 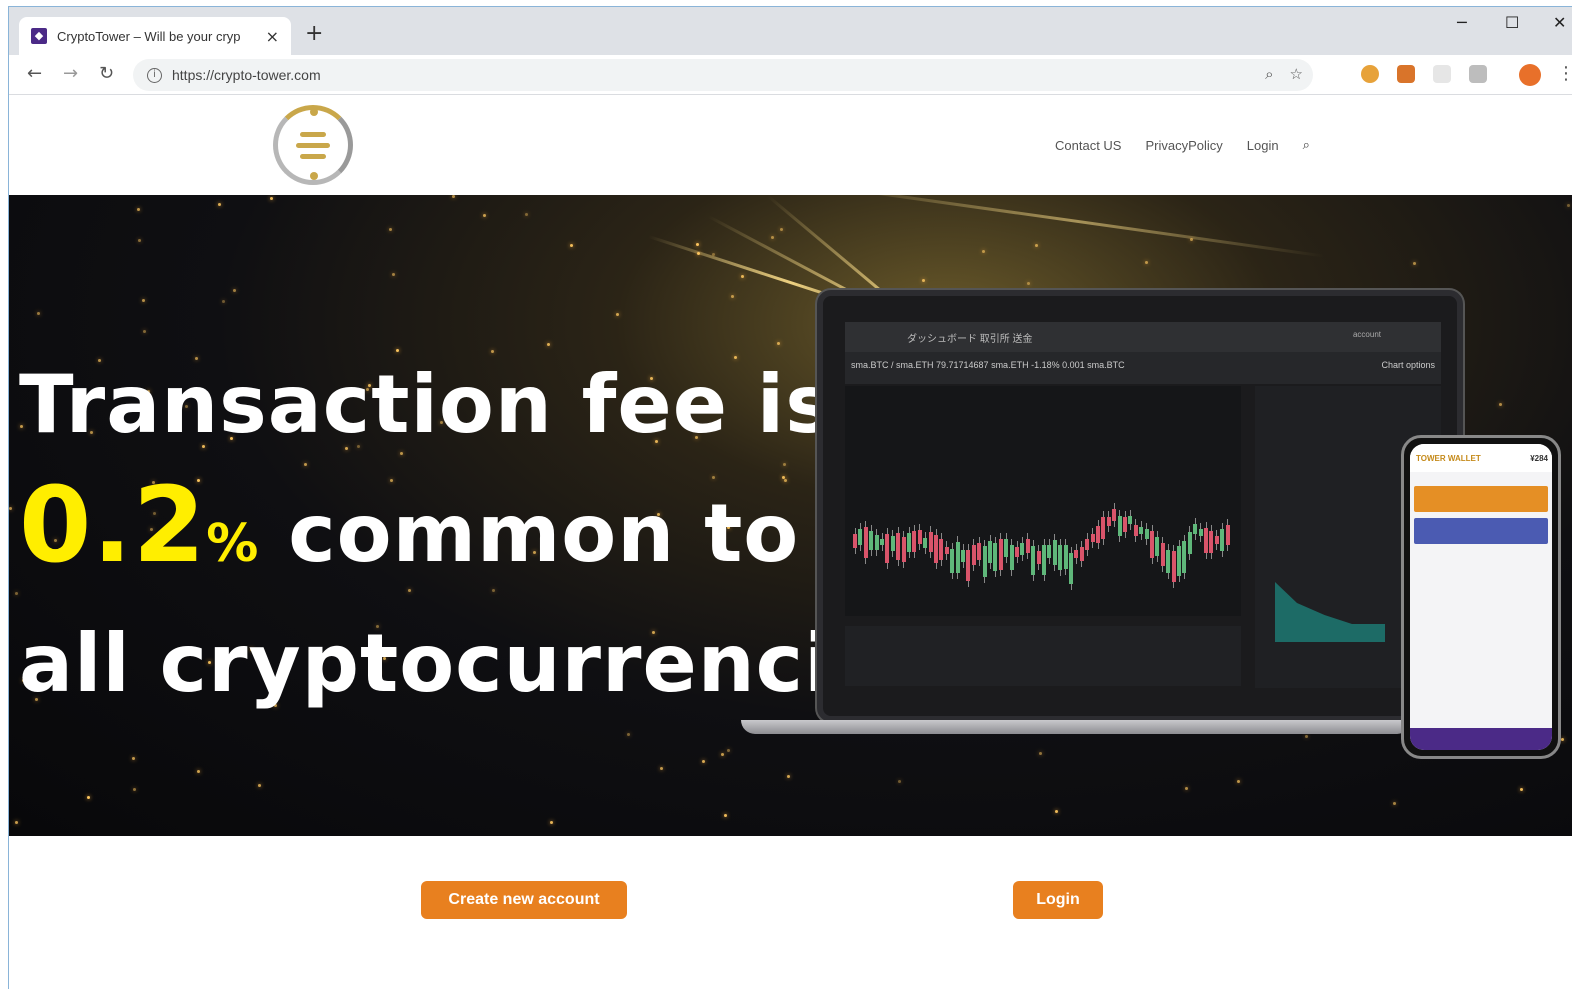 What do you see at coordinates (1306, 145) in the screenshot?
I see `search-icon: ⌕` at bounding box center [1306, 145].